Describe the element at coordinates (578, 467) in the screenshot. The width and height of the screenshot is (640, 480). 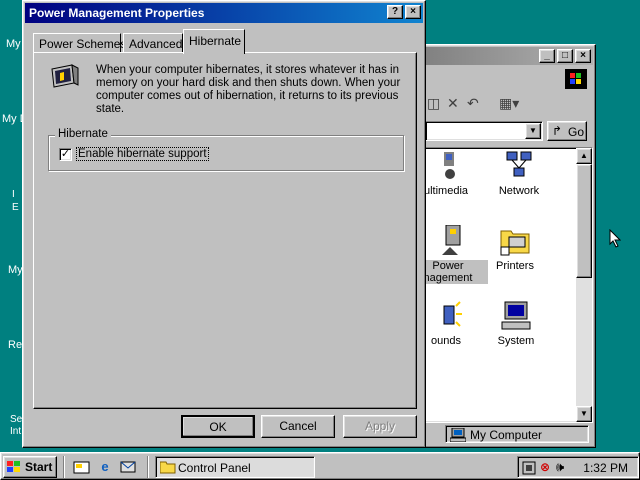
I see `system-tray: ⊗ 🕪 1:32 PM` at that location.